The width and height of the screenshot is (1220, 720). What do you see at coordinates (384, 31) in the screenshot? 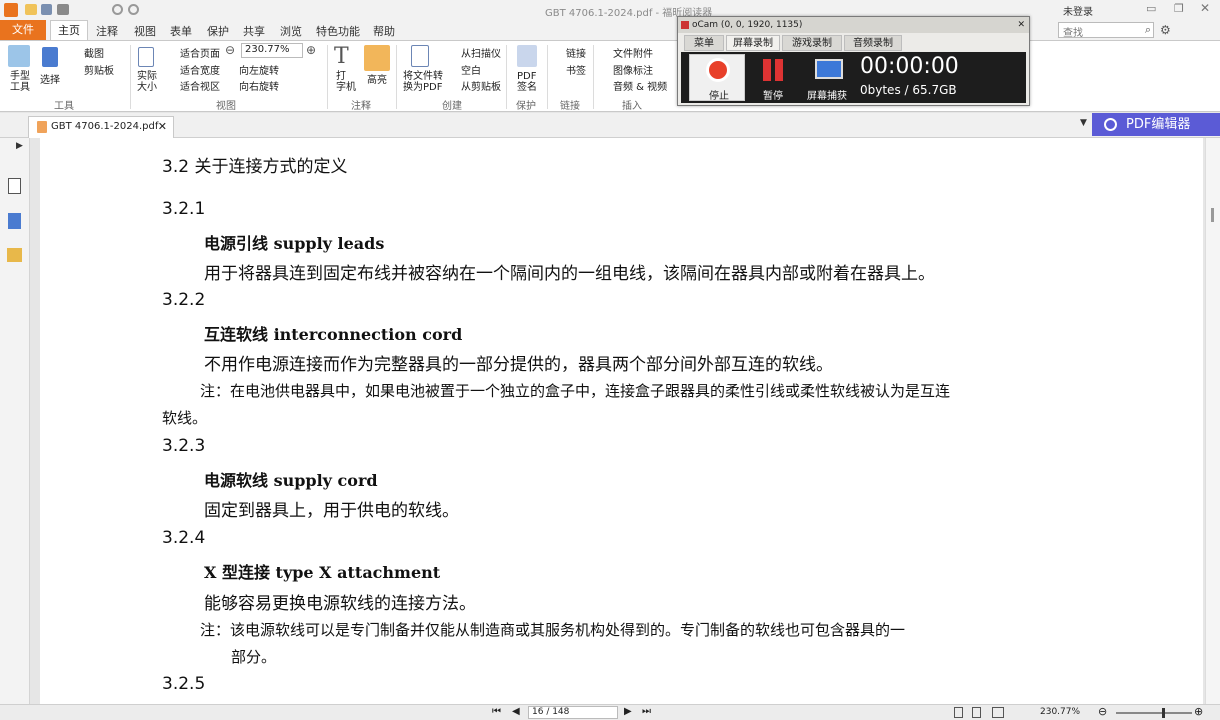
I see `menu-help: 帮助` at bounding box center [384, 31].